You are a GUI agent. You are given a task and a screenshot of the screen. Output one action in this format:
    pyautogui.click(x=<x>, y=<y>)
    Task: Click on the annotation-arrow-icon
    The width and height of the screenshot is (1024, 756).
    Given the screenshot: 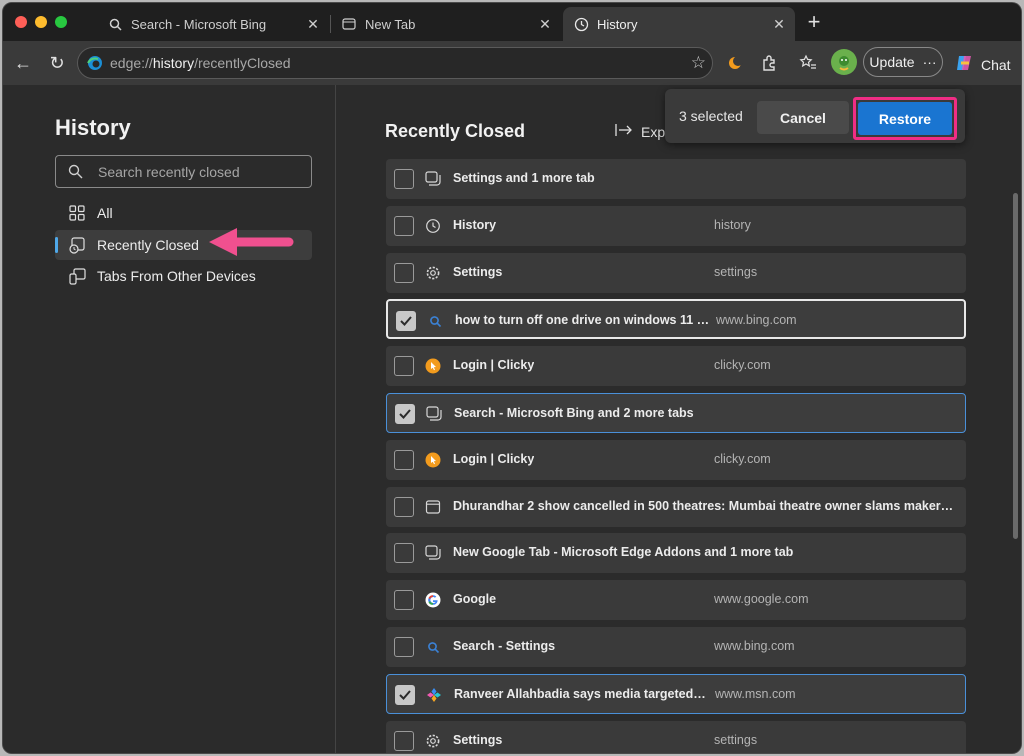 What is the action you would take?
    pyautogui.click(x=251, y=242)
    